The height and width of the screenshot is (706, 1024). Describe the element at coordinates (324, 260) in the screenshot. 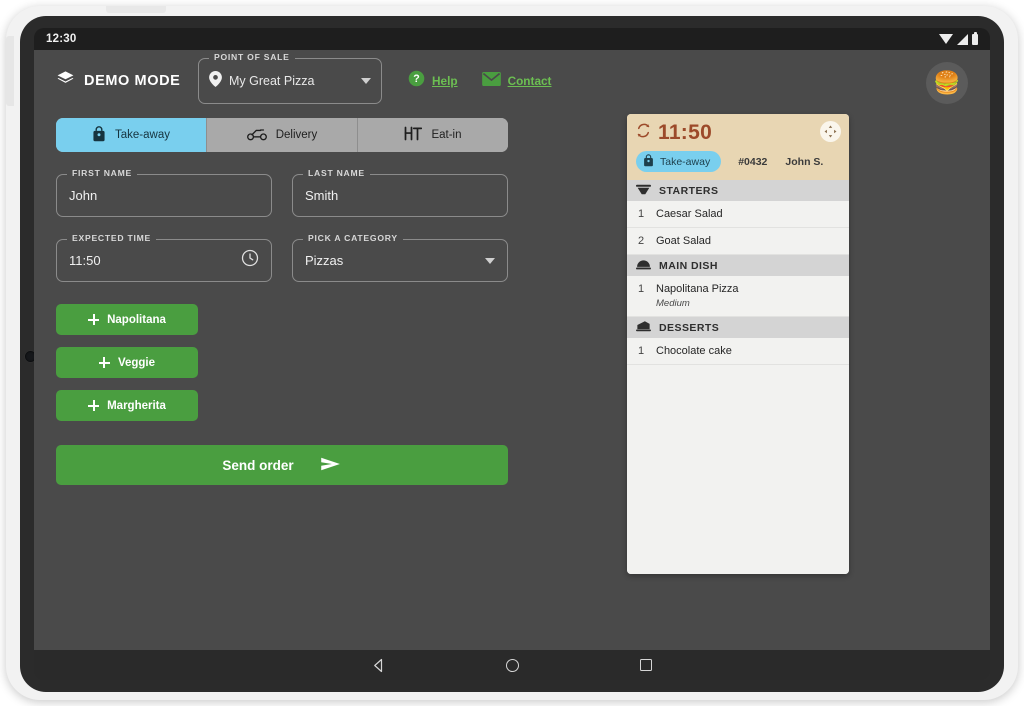

I see `category-value: Pizzas` at that location.